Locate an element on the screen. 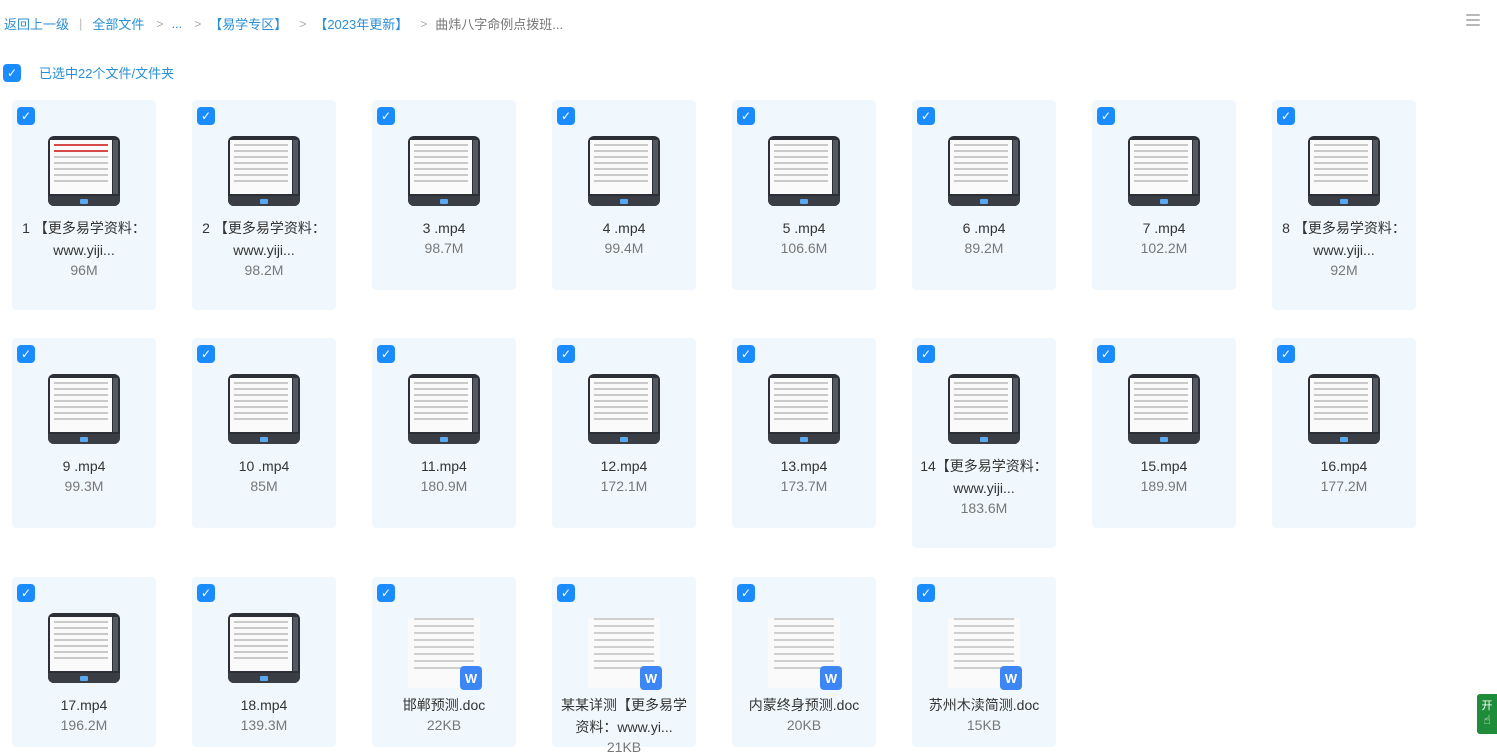 This screenshot has width=1497, height=755. video-file-card: ✓ 3 .mp4 98.7M is located at coordinates (444, 195).